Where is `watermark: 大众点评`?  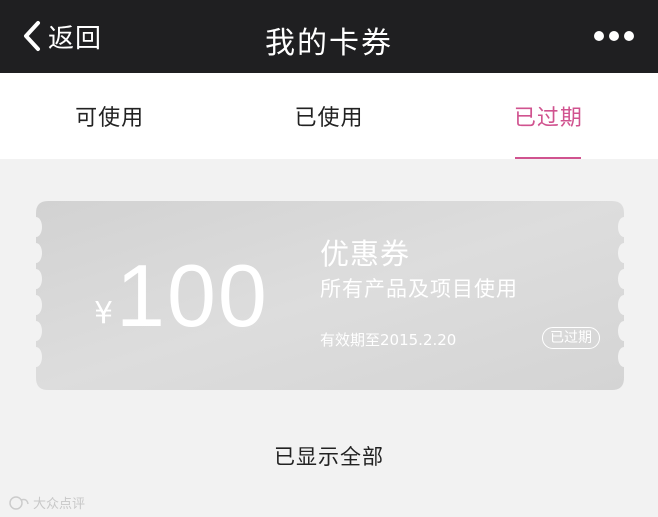
watermark: 大众点评 is located at coordinates (46, 502).